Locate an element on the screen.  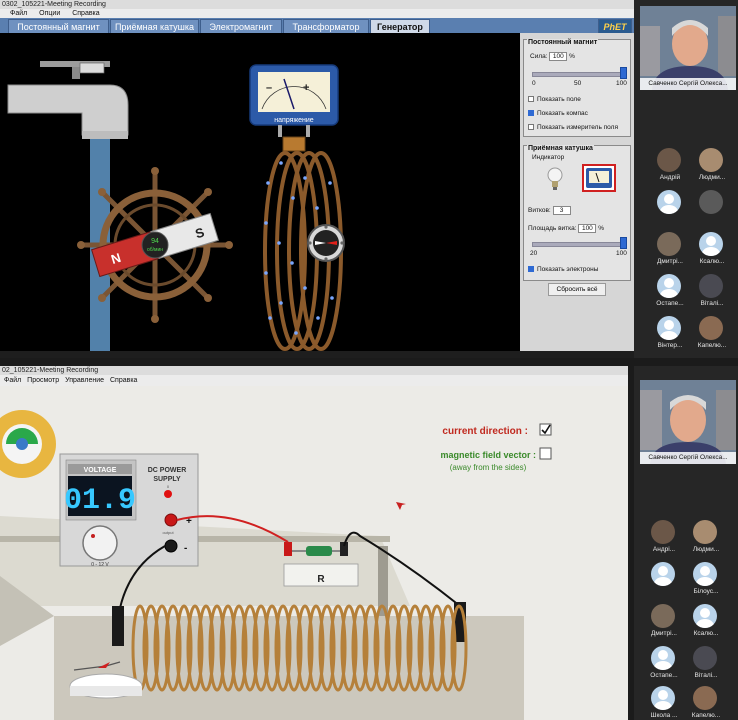
show-field-meter-row: Показать измеритель поля is located at coordinates (573, 127).